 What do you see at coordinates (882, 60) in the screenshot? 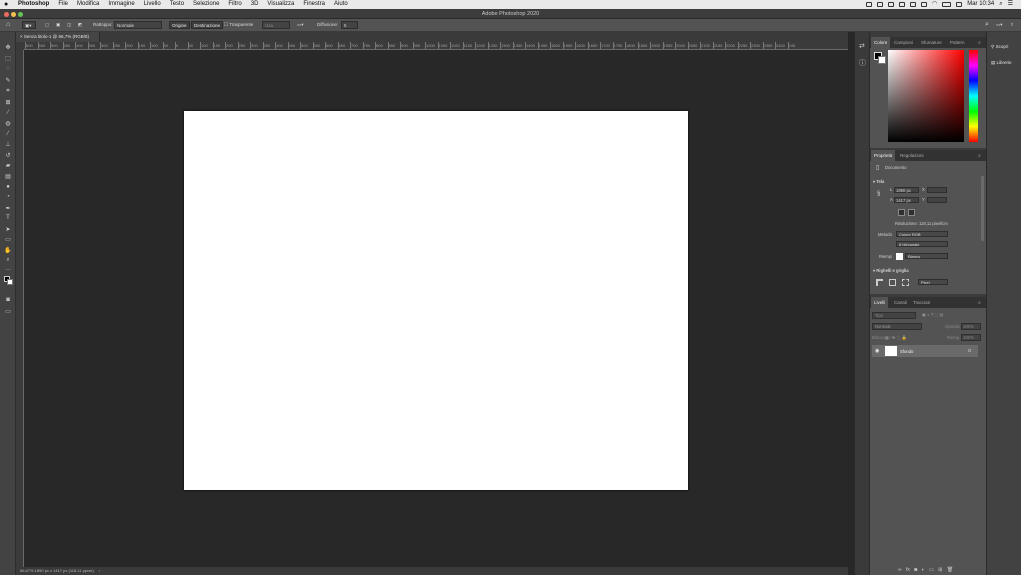
I see `background-color-swatch` at bounding box center [882, 60].